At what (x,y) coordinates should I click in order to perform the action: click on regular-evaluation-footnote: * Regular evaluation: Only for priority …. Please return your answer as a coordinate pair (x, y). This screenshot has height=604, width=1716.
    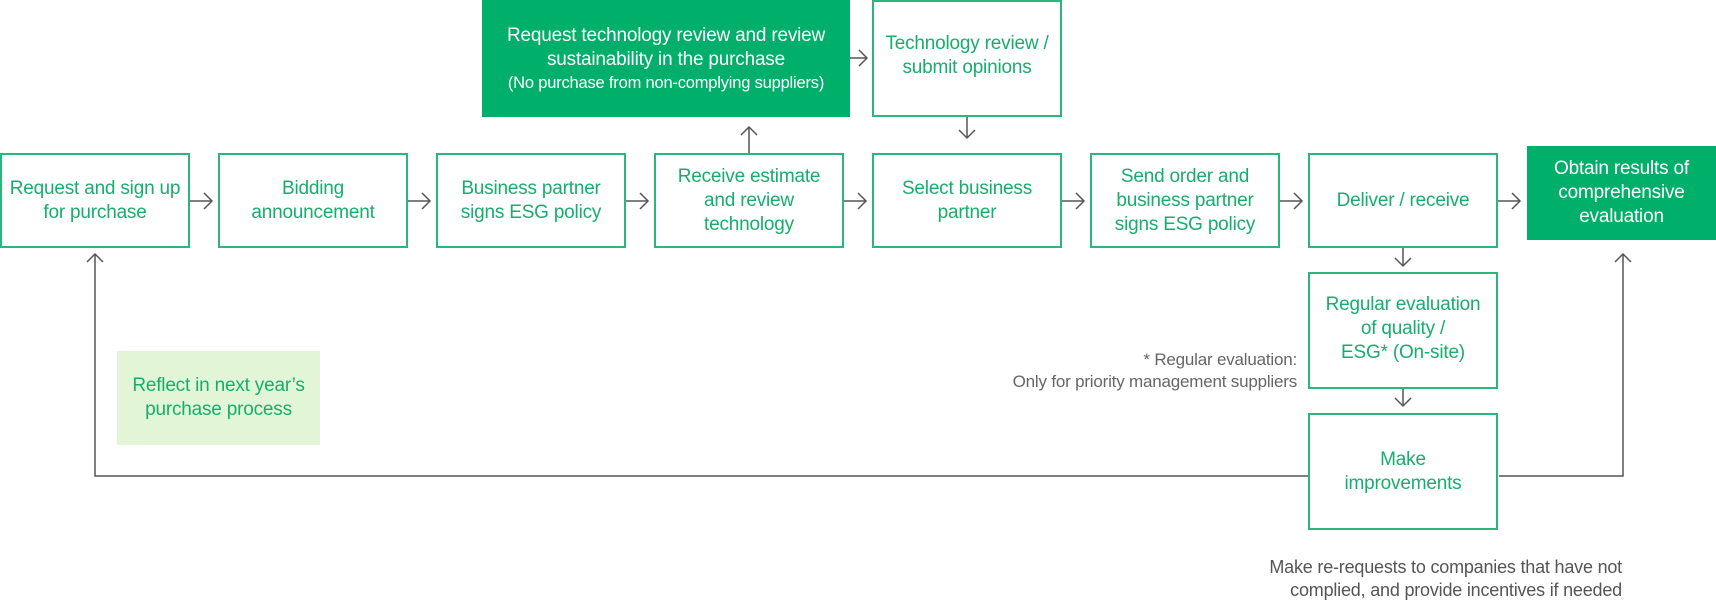
    Looking at the image, I should click on (1155, 371).